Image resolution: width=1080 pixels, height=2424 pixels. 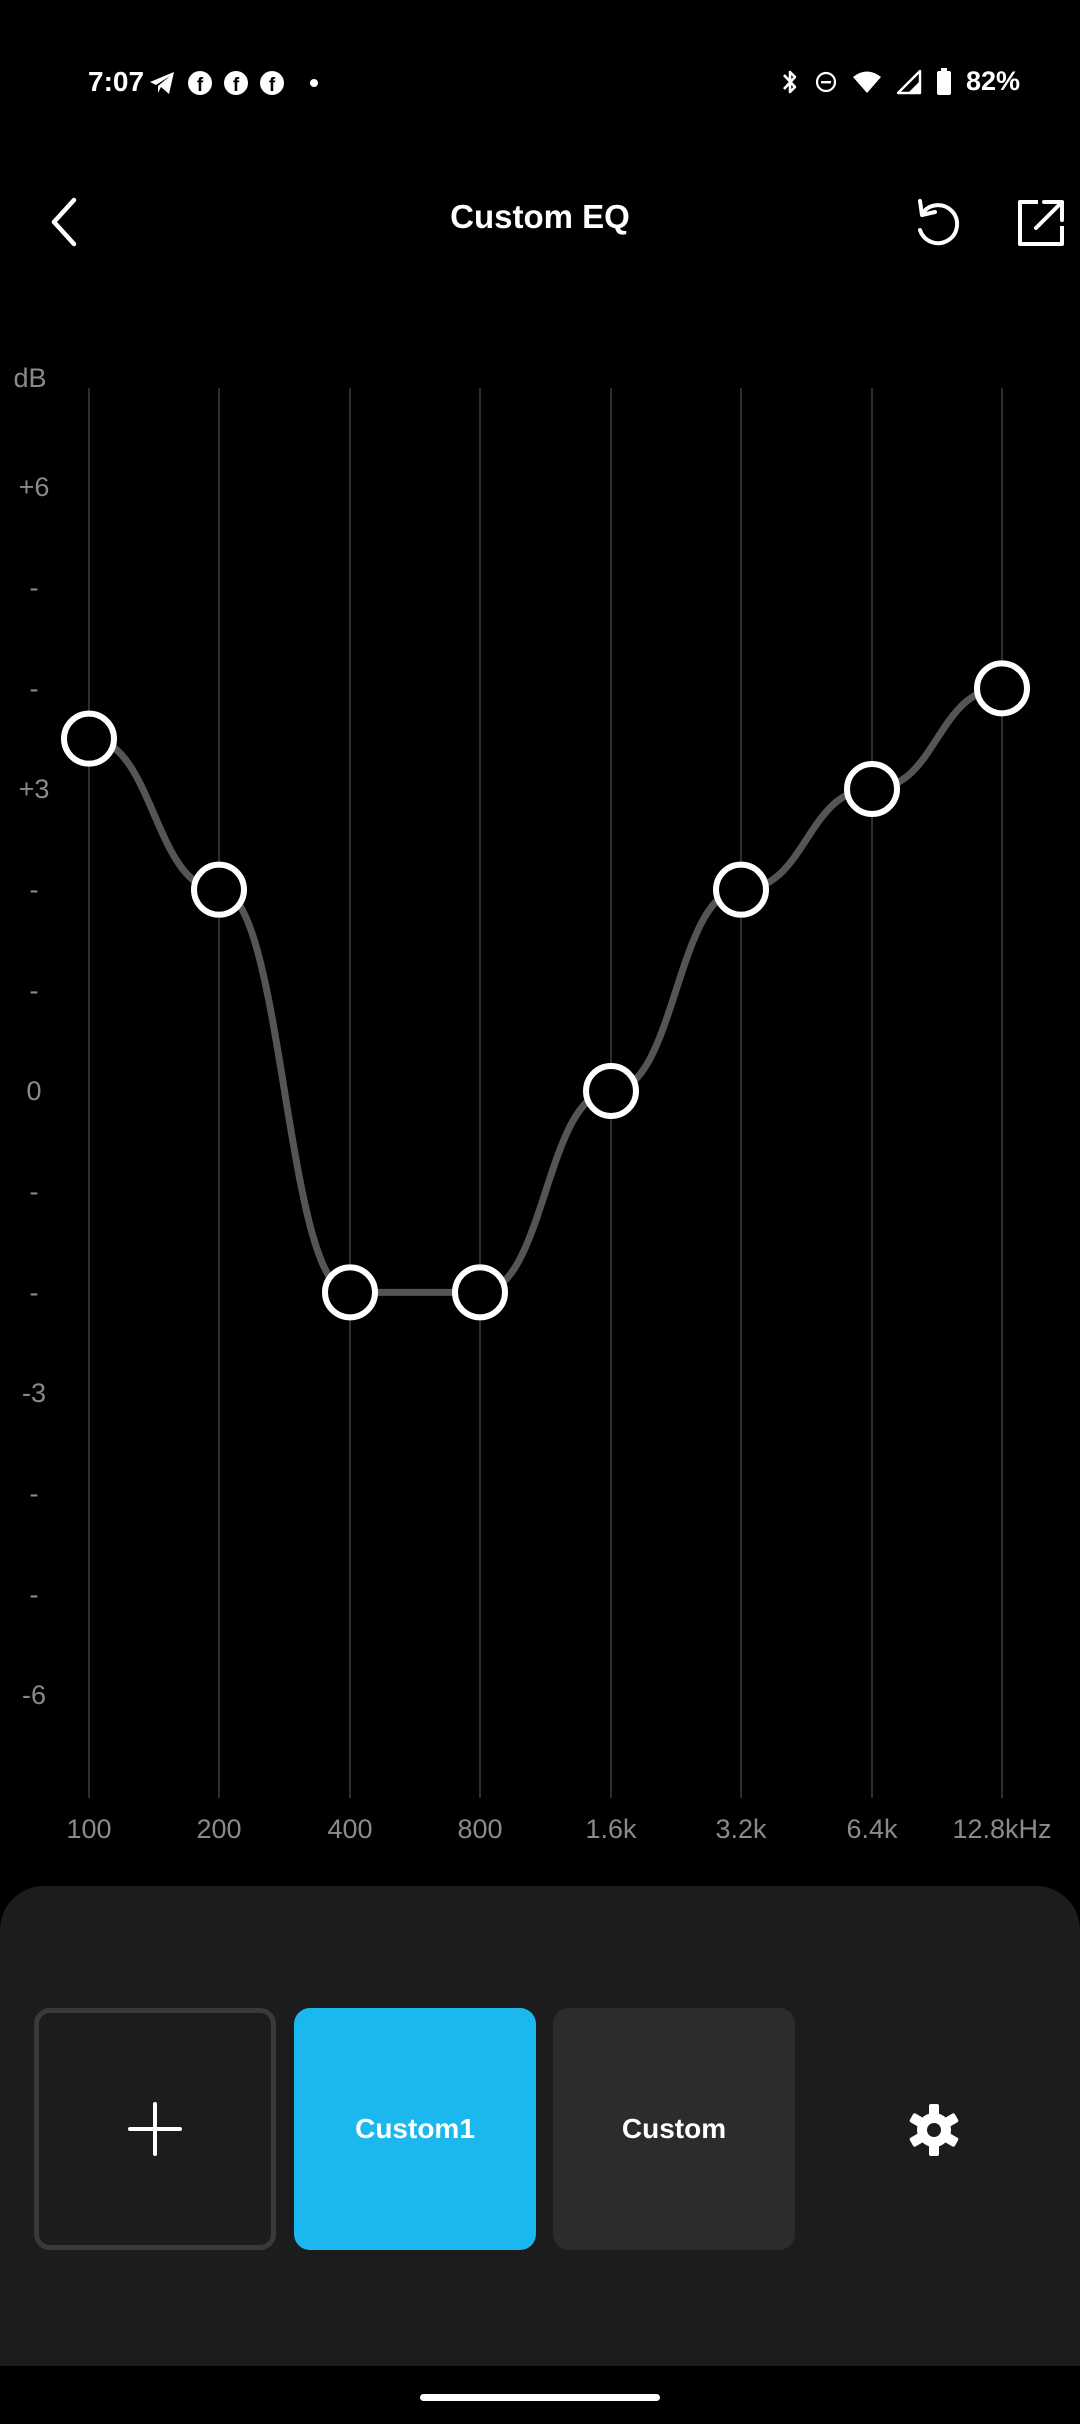 I want to click on preset-custom1: Custom1, so click(x=415, y=2129).